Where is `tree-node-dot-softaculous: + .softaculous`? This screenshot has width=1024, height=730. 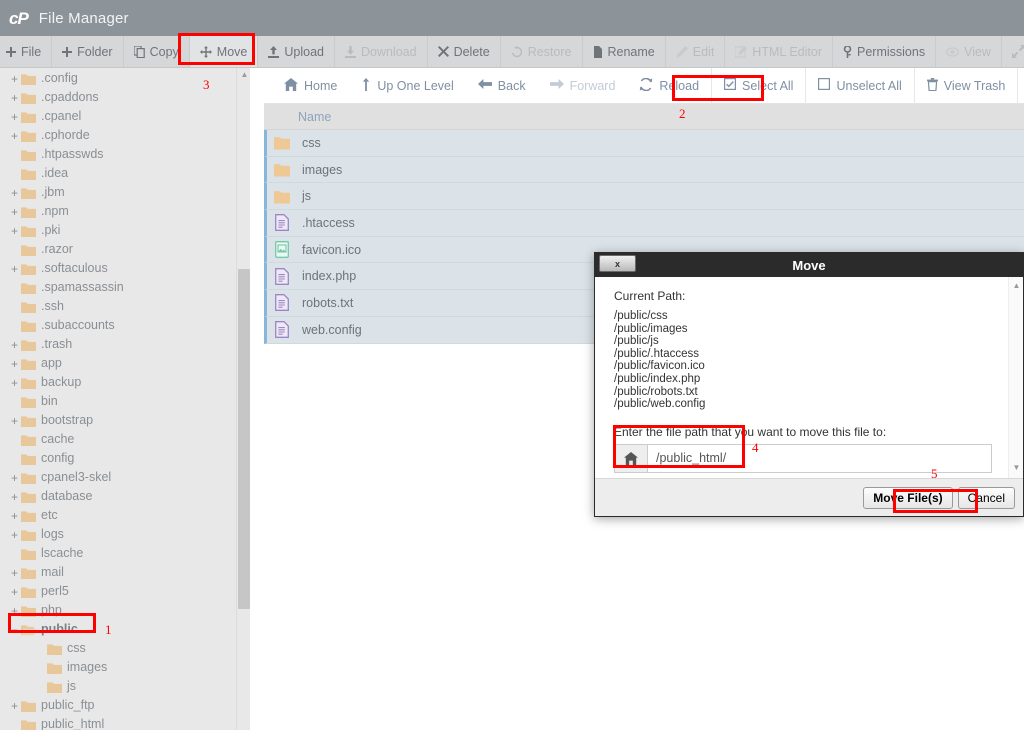
tree-node-dot-softaculous: + .softaculous is located at coordinates (125, 268).